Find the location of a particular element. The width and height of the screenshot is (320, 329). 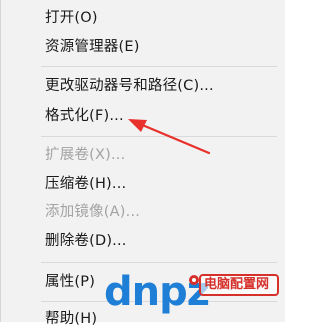

watermark: dnpz 电脑配置网 is located at coordinates (193, 295).